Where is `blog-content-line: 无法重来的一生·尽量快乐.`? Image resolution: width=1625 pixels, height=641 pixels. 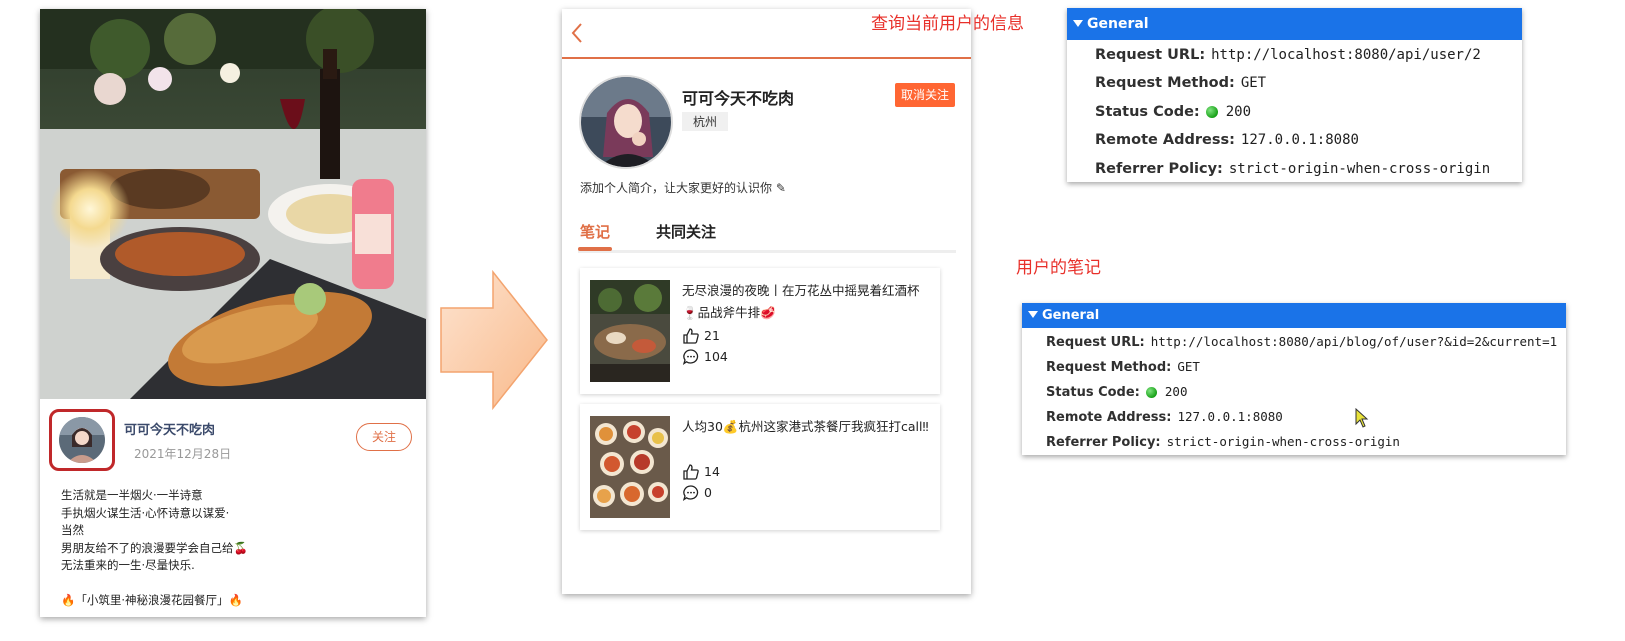
blog-content-line: 无法重来的一生·尽量快乐. is located at coordinates (128, 565).